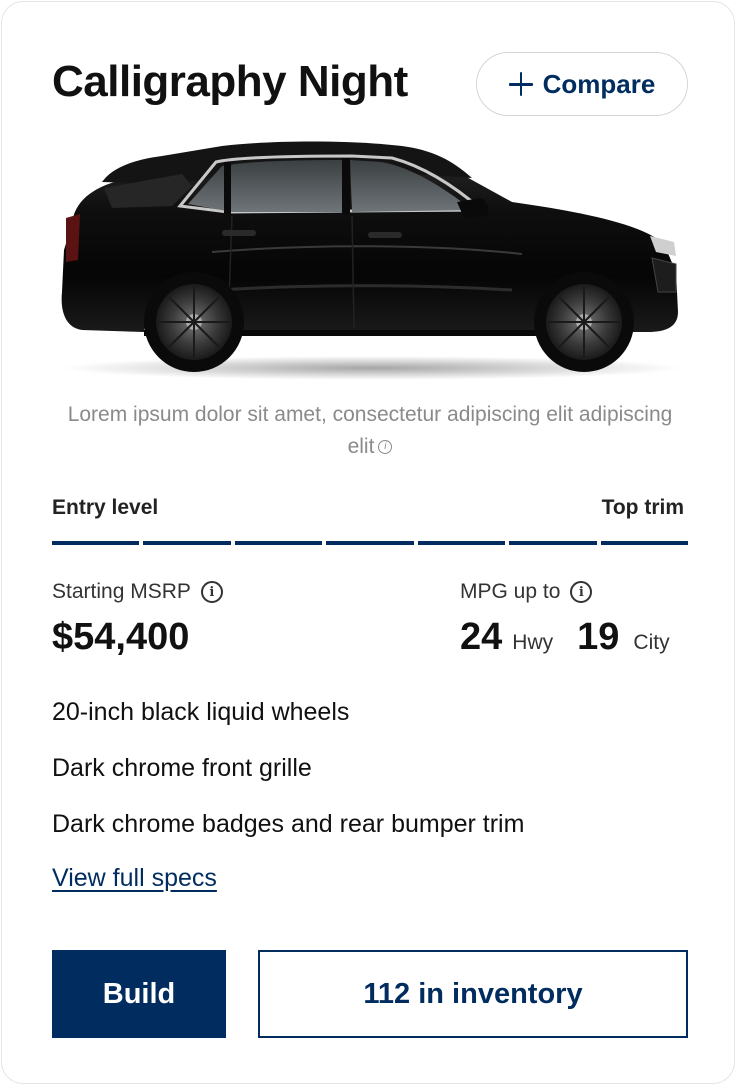  Describe the element at coordinates (473, 994) in the screenshot. I see `inventory-button: 112 in inventory` at that location.